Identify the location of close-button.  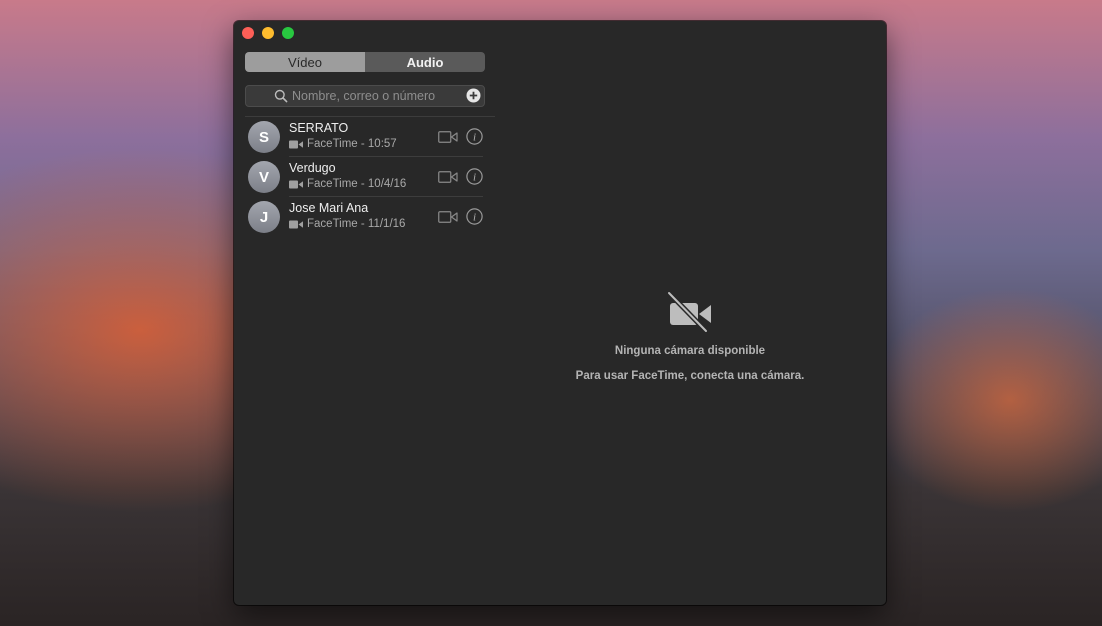
(248, 33).